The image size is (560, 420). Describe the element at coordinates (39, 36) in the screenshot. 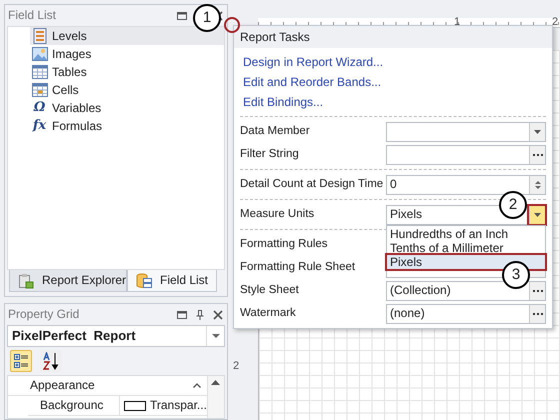

I see `levels-icon` at that location.